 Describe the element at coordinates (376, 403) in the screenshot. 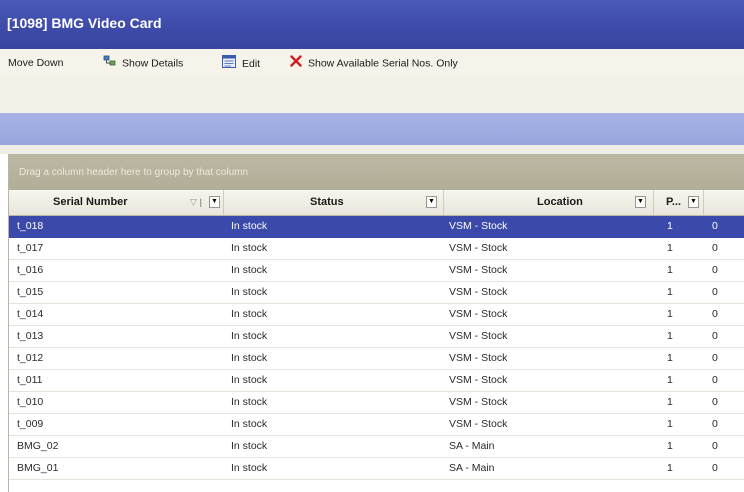

I see `table-row: t_010 In stock VSM - Stock 1 0` at that location.